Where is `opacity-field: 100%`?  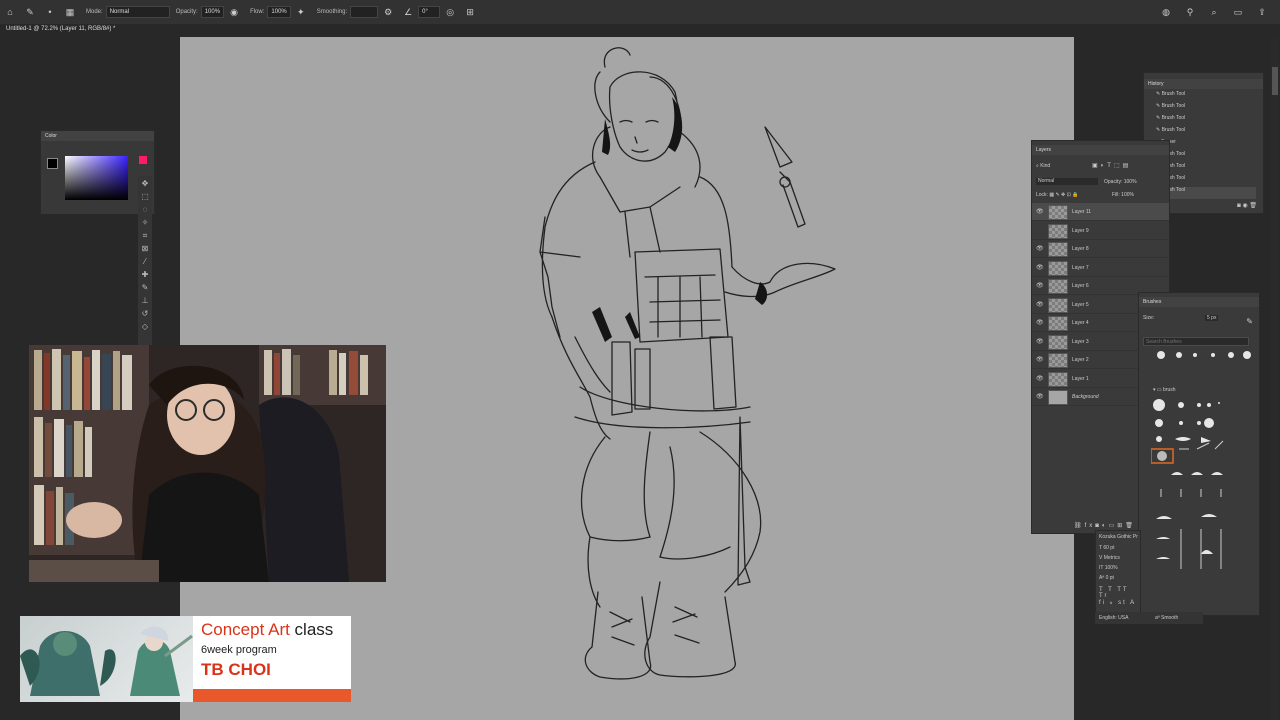 opacity-field: 100% is located at coordinates (212, 12).